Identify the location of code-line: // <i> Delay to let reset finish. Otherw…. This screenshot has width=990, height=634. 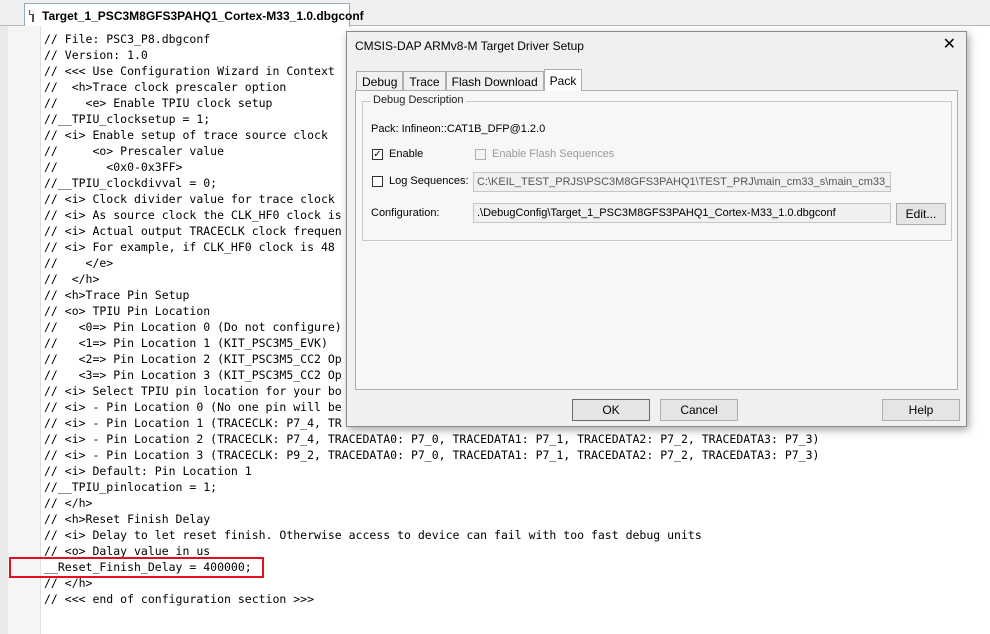
(373, 535).